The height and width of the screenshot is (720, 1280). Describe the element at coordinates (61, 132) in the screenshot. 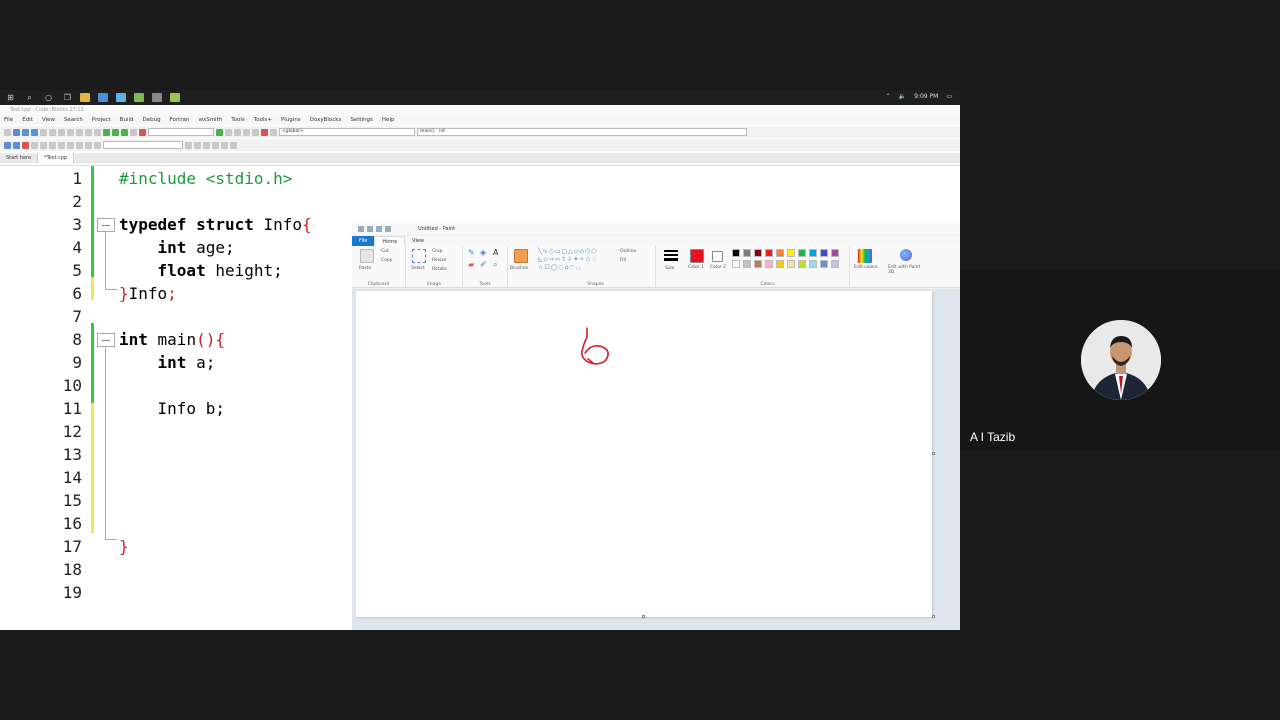

I see `cut-icon` at that location.